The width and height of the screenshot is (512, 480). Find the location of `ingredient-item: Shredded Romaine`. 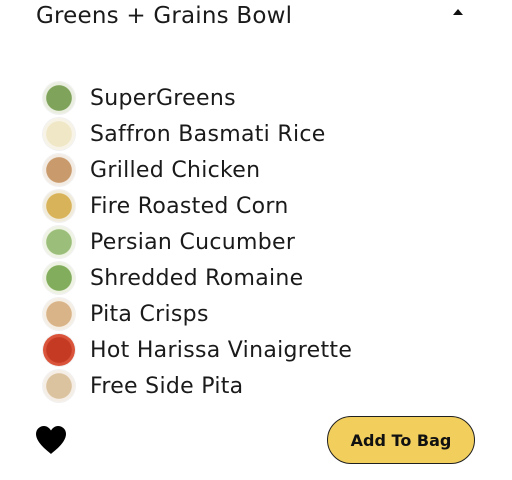

ingredient-item: Shredded Romaine is located at coordinates (197, 278).